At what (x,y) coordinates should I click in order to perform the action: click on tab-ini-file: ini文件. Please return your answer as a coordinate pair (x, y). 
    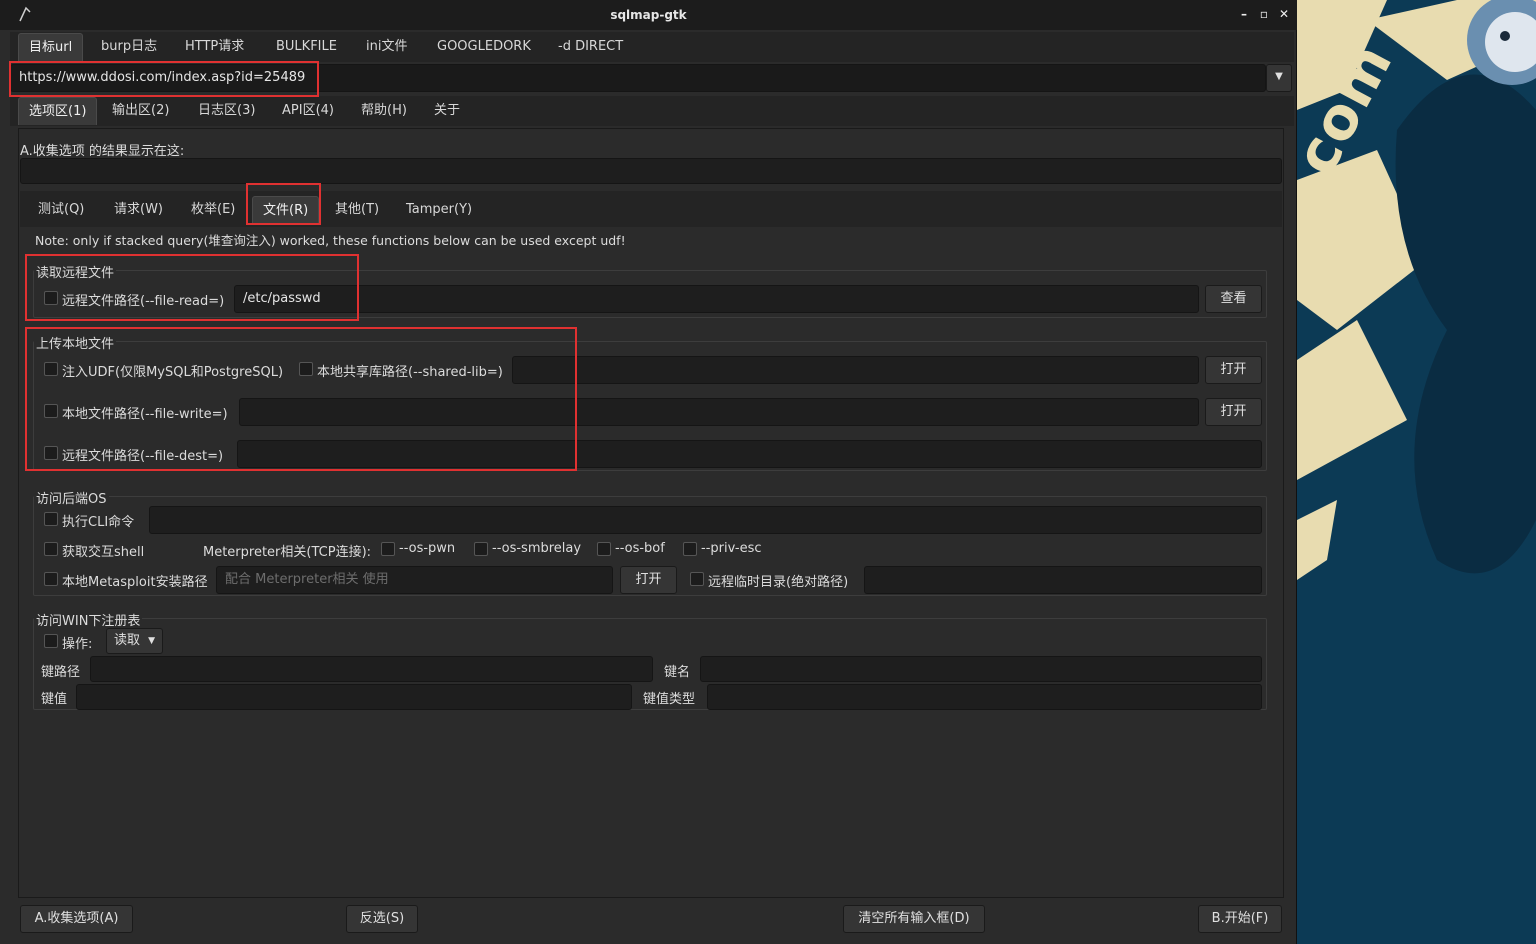
    Looking at the image, I should click on (386, 47).